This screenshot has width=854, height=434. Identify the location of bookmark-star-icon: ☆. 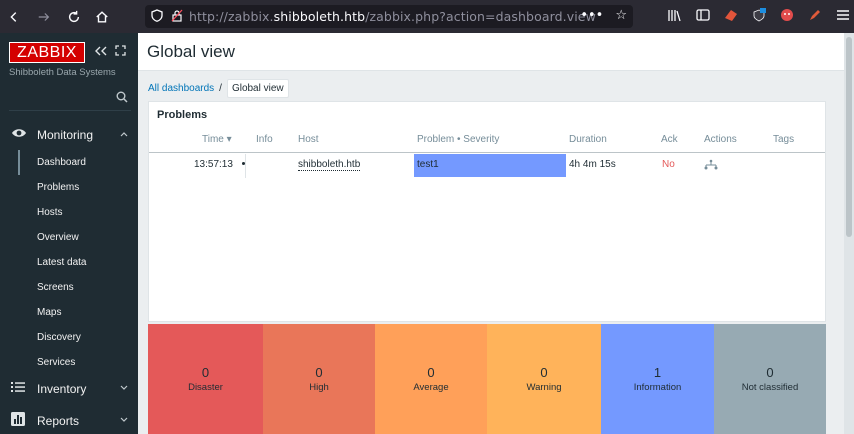
(621, 15).